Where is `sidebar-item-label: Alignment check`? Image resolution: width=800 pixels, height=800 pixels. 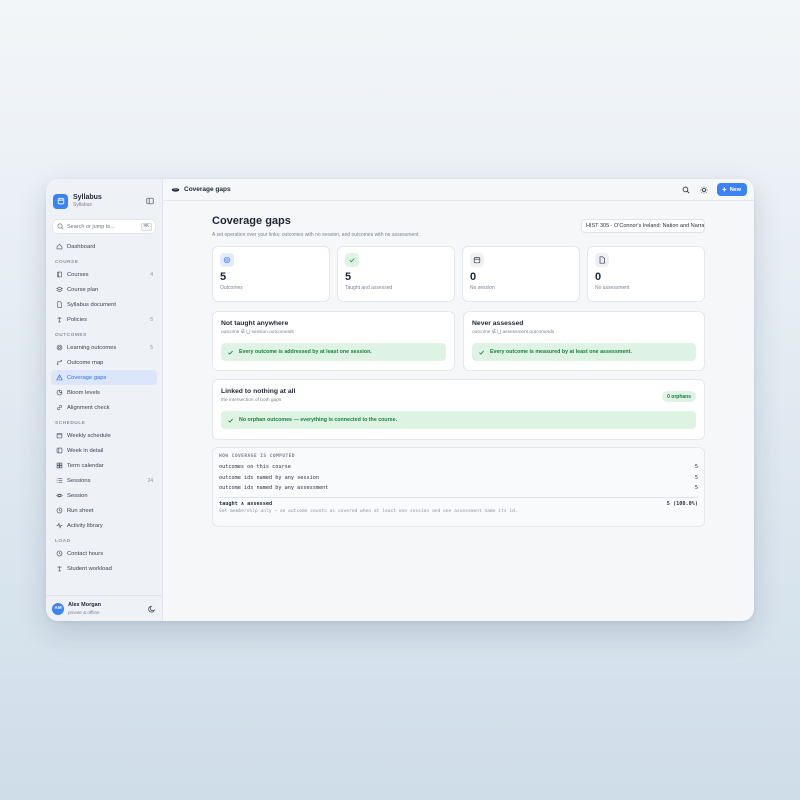 sidebar-item-label: Alignment check is located at coordinates (88, 407).